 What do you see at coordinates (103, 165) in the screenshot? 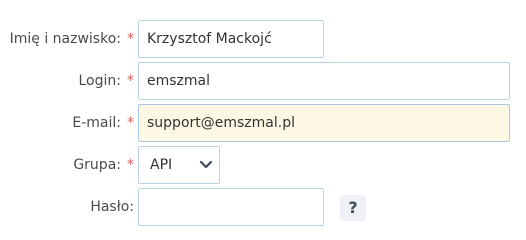
I see `group-label: Grupa: *` at bounding box center [103, 165].